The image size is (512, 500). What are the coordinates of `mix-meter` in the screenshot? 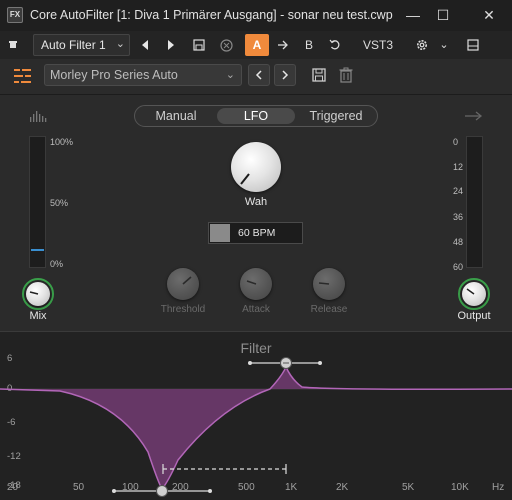 It's located at (37, 202).